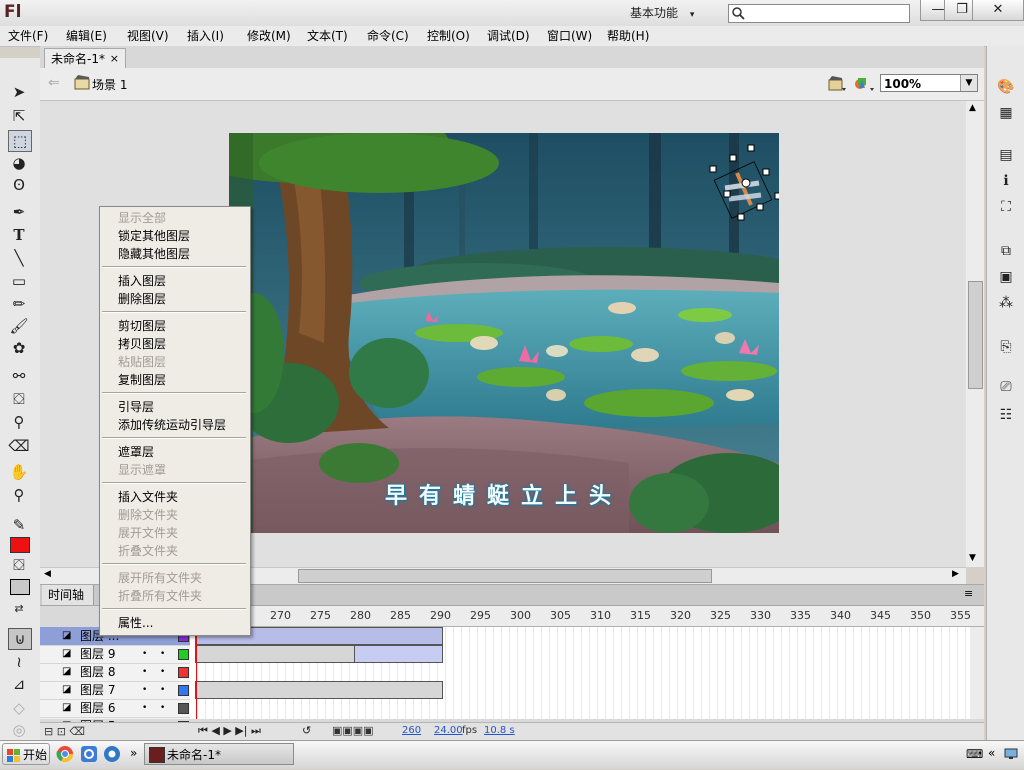 Image resolution: width=1024 pixels, height=770 pixels. I want to click on context-menu-item: 隐藏其他图层, so click(154, 254).